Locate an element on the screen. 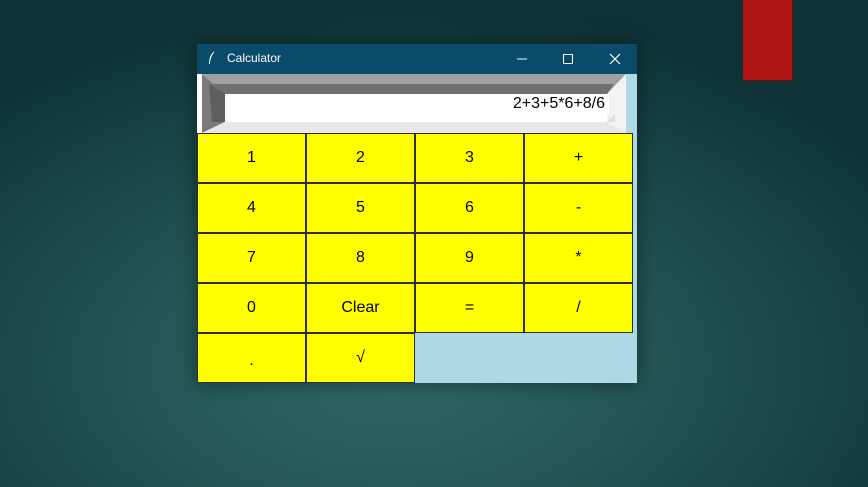 This screenshot has width=868, height=487. key-1: 1 is located at coordinates (251, 158).